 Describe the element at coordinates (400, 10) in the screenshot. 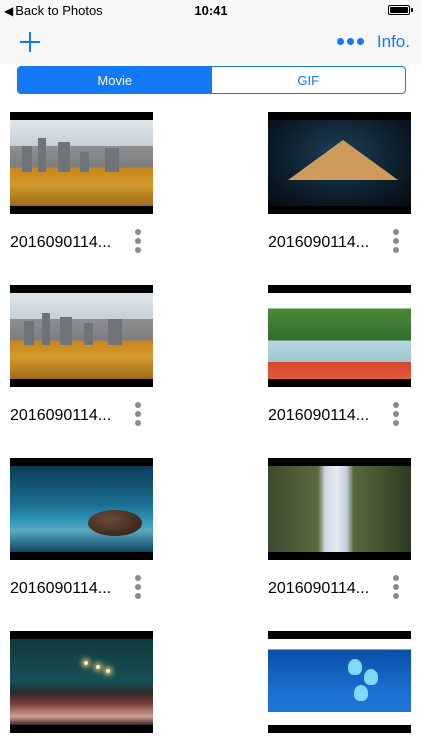

I see `battery-icon` at that location.